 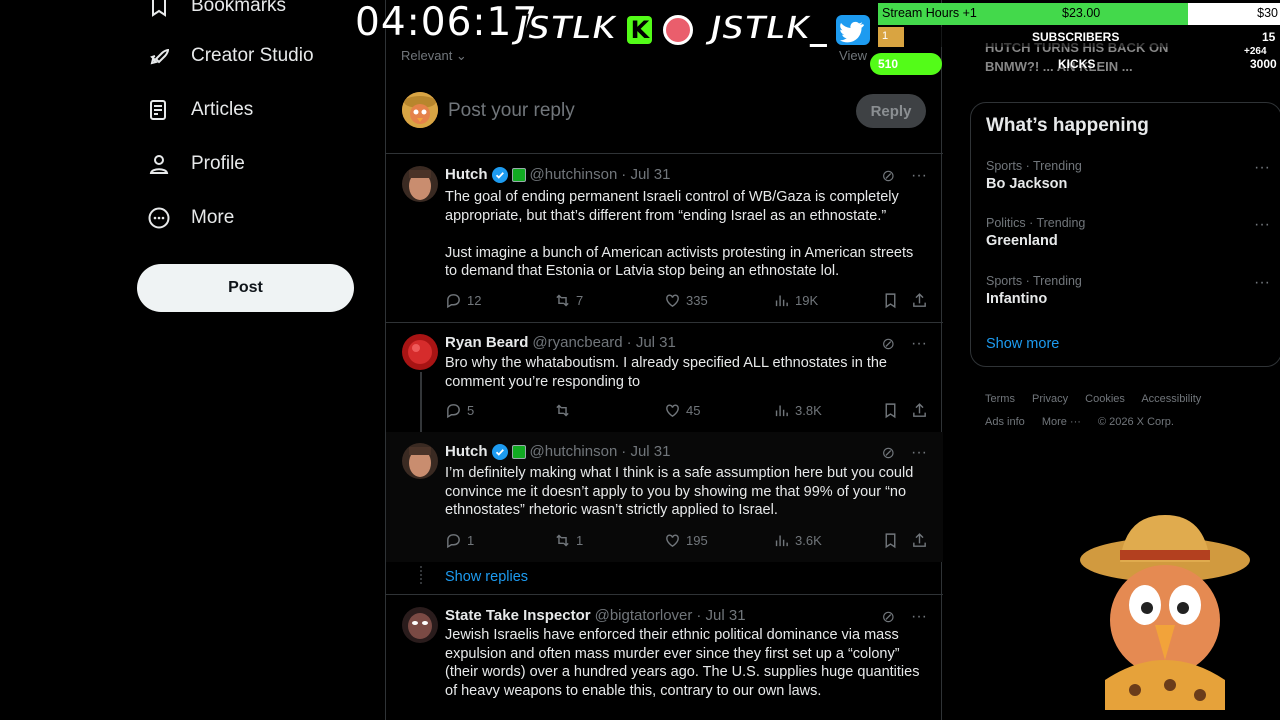 I want to click on trend-category: Sports · Trending, so click(x=1034, y=281).